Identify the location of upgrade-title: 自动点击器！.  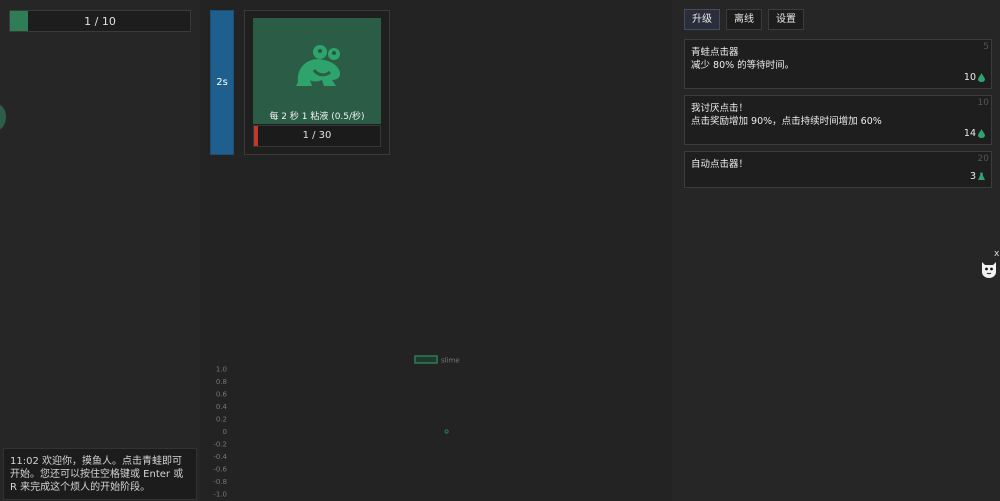
(720, 164).